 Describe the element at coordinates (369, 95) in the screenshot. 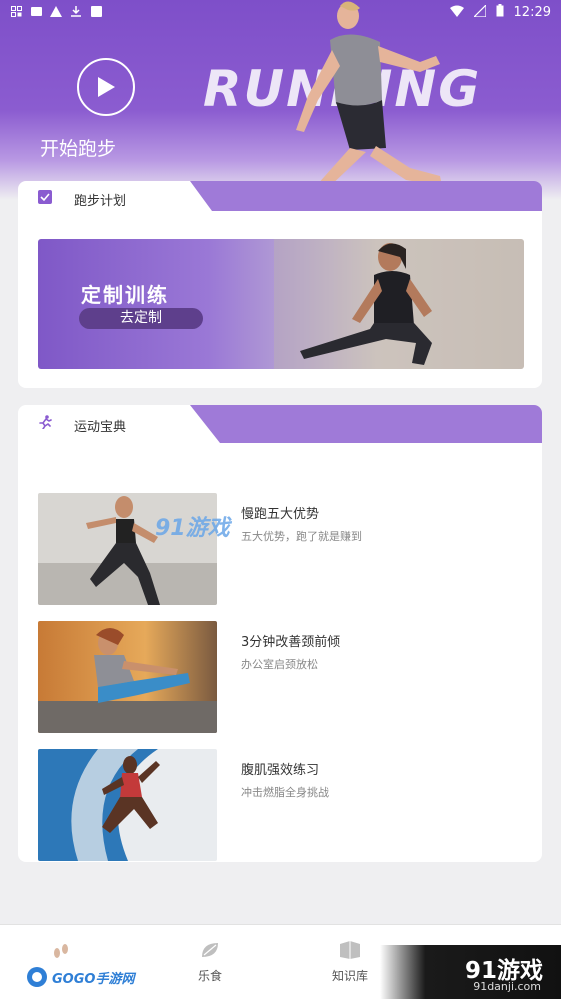

I see `runner-illustration` at that location.